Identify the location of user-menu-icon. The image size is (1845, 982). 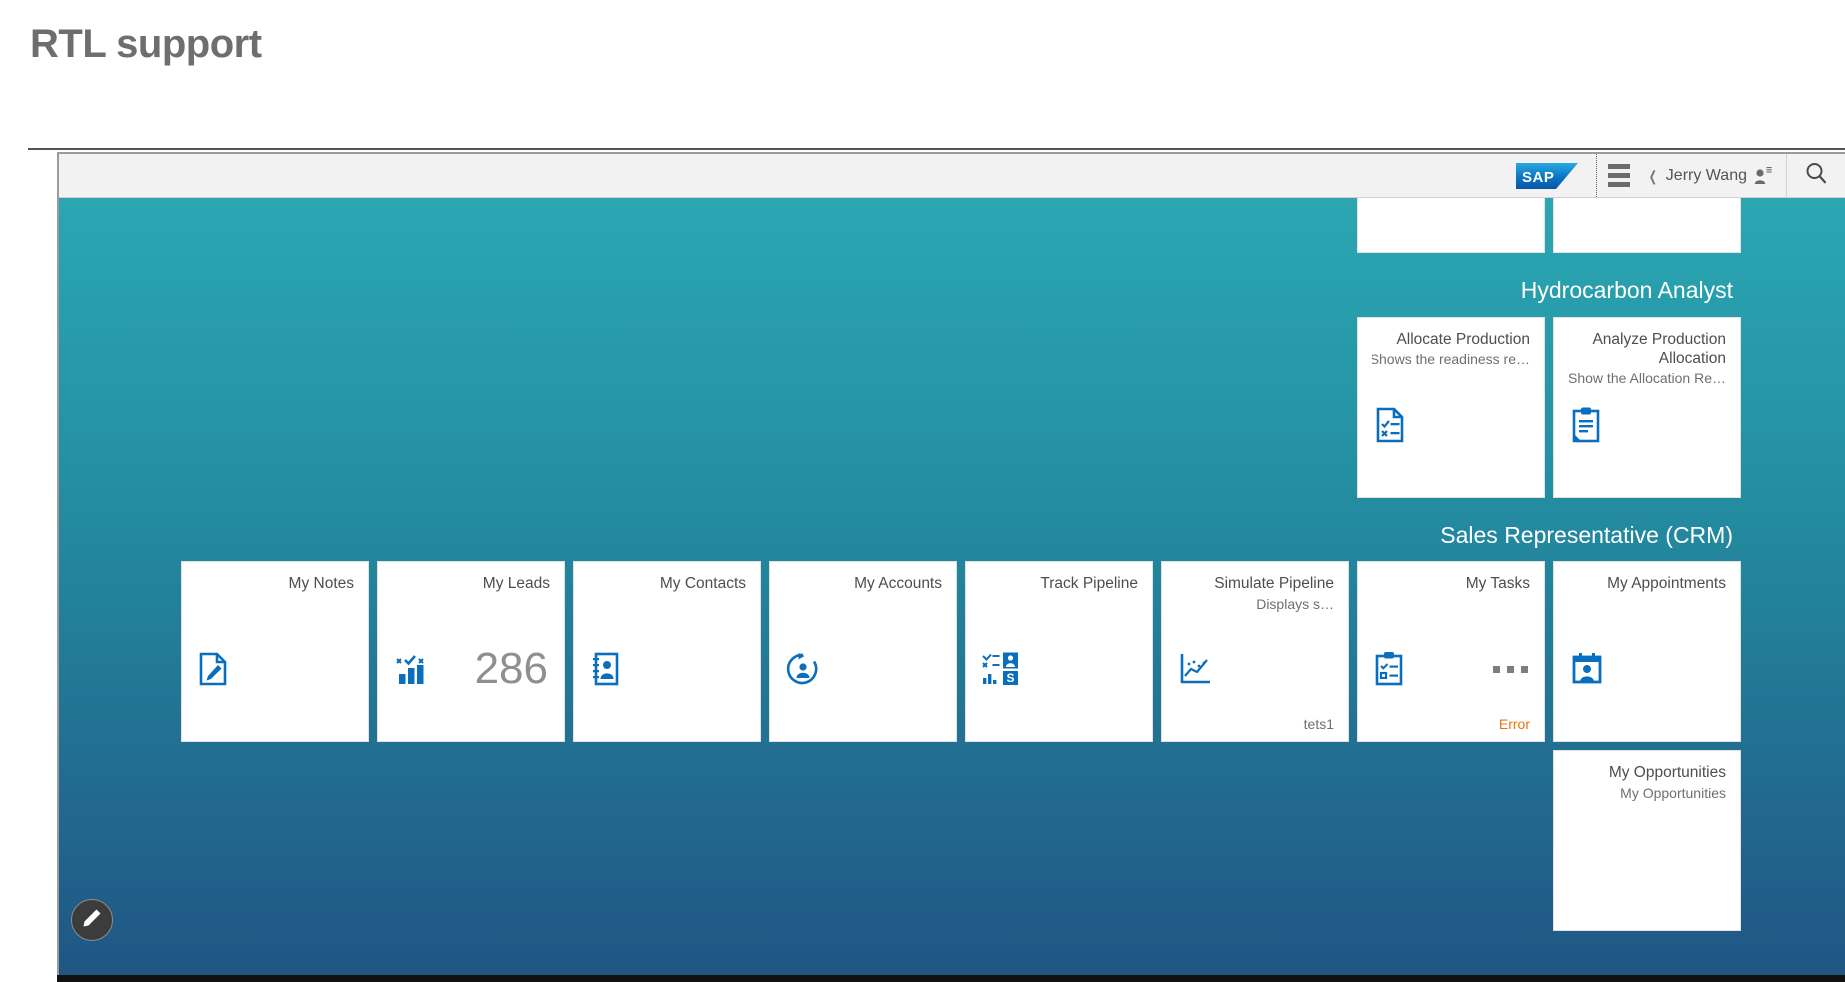
(1763, 175).